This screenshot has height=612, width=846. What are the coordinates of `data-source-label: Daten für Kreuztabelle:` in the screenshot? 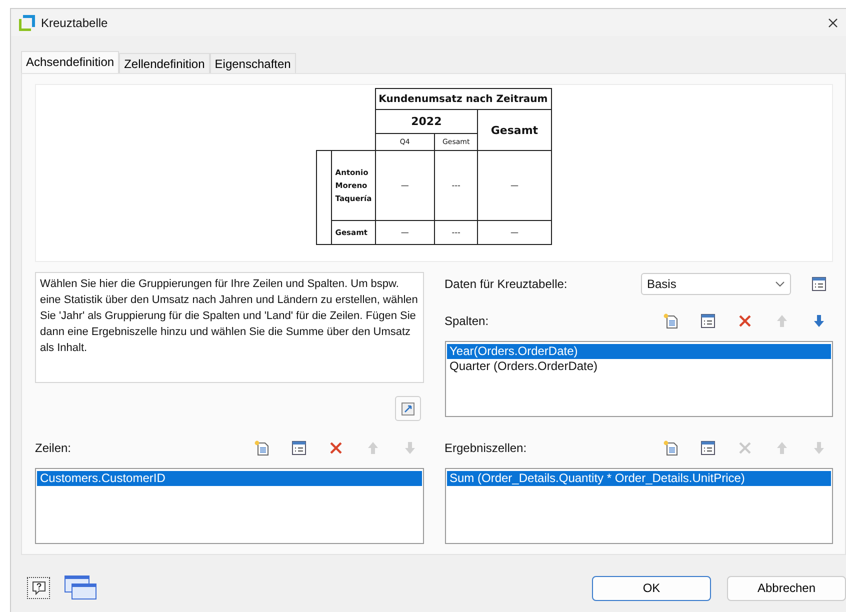 It's located at (506, 284).